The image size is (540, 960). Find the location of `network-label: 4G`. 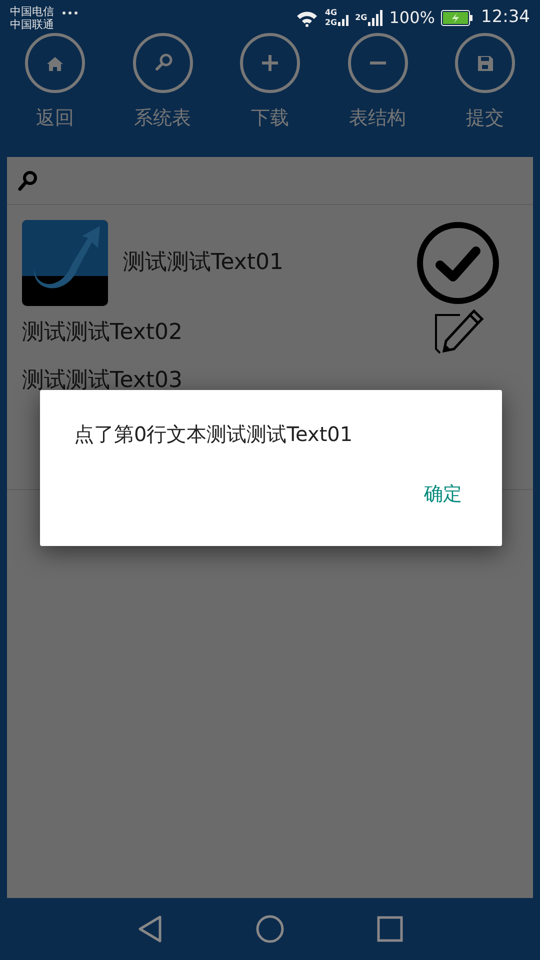

network-label: 4G is located at coordinates (331, 13).